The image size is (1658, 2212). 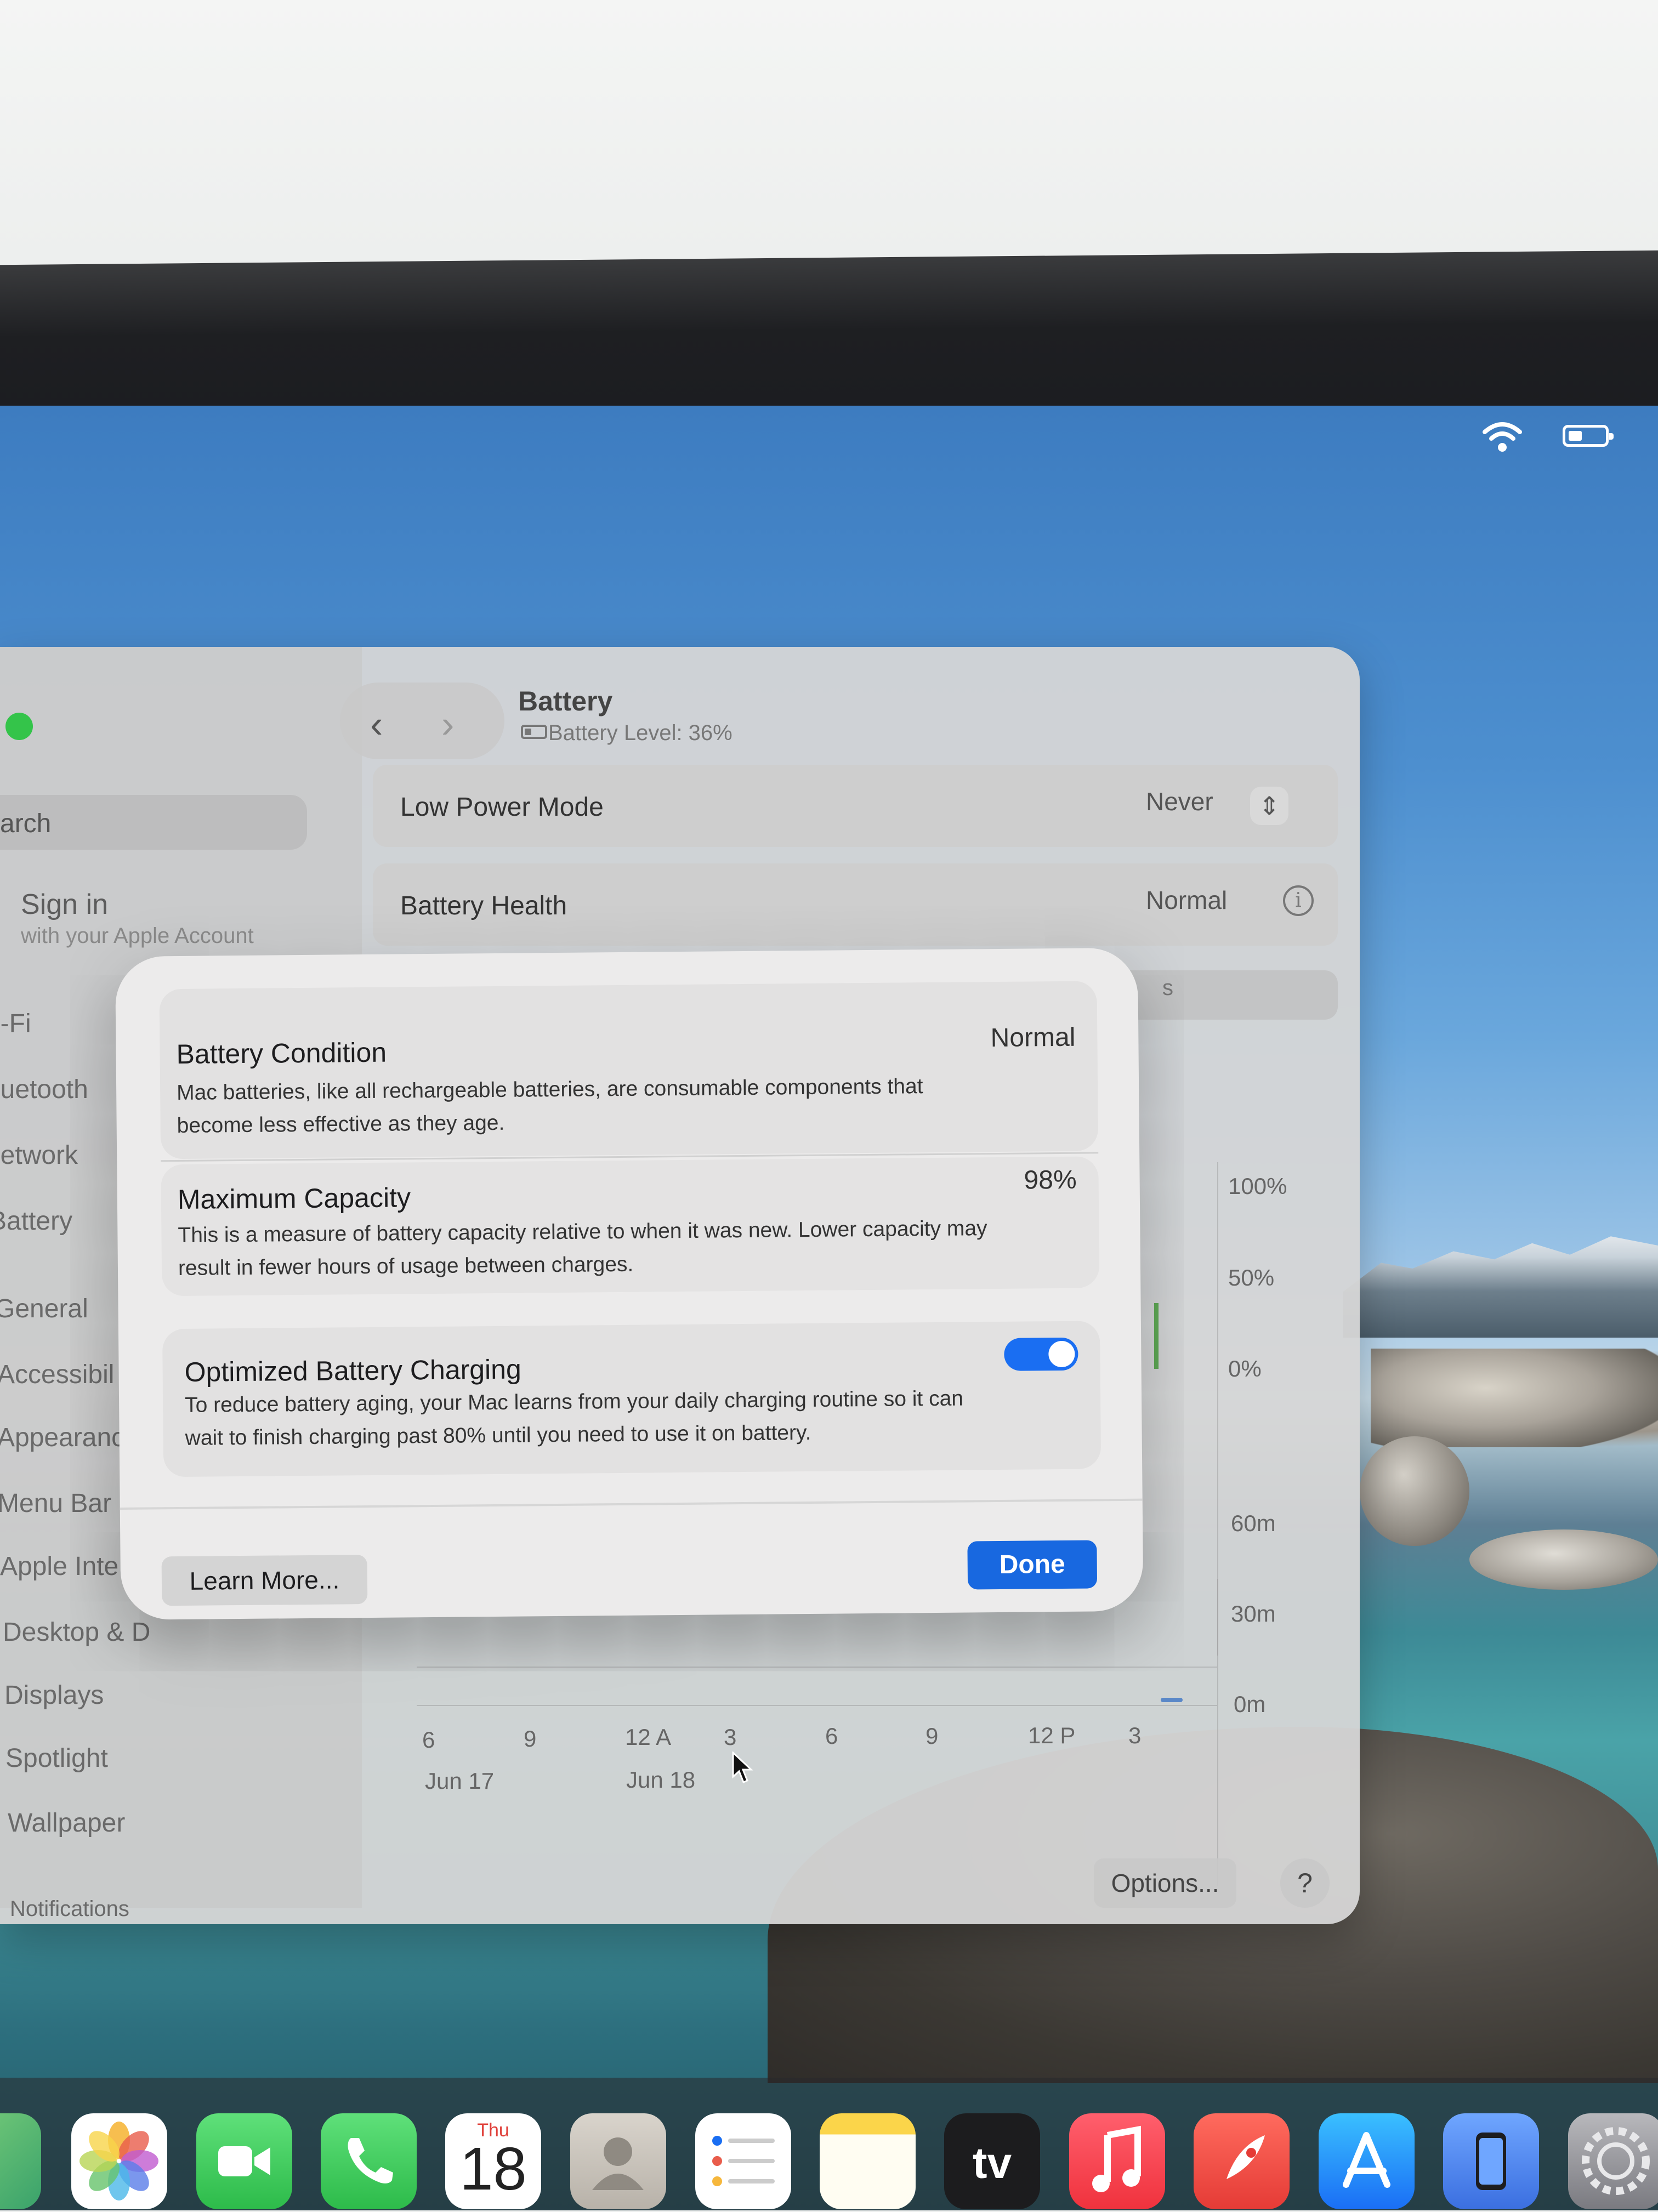 I want to click on optimized-charging-toggle, so click(x=1041, y=1354).